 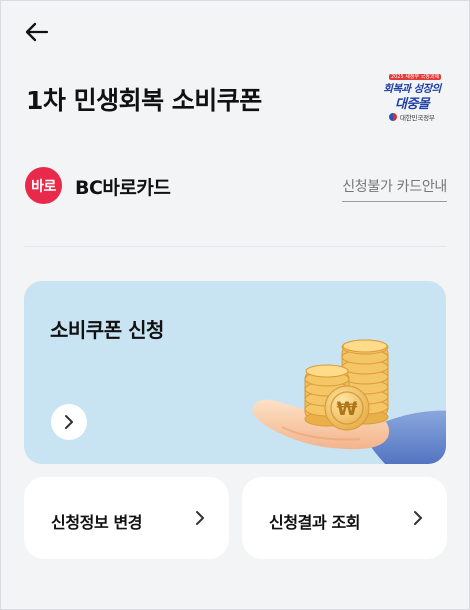 I want to click on unavailable-card-info-link: 신청불가 카드안내, so click(x=394, y=189).